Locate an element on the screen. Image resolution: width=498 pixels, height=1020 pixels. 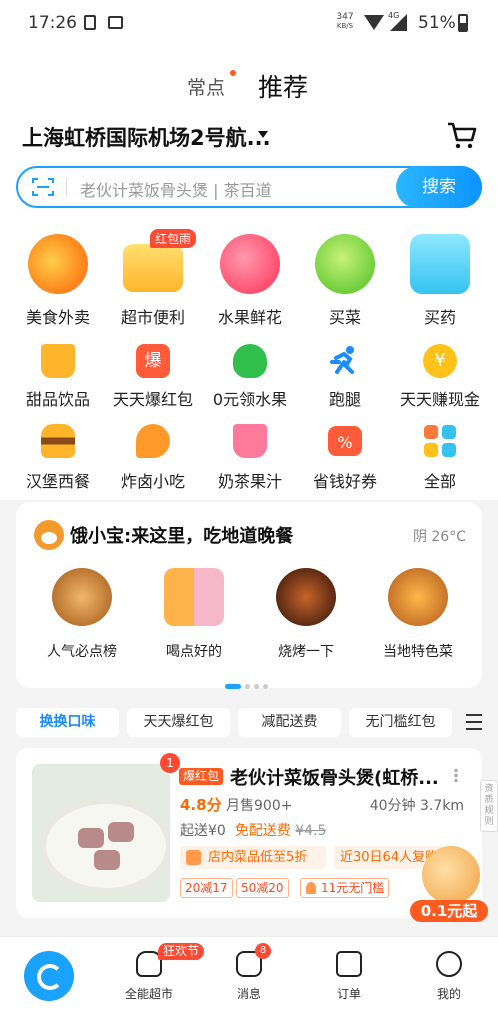
floater-label: 0.1元起 is located at coordinates (449, 911).